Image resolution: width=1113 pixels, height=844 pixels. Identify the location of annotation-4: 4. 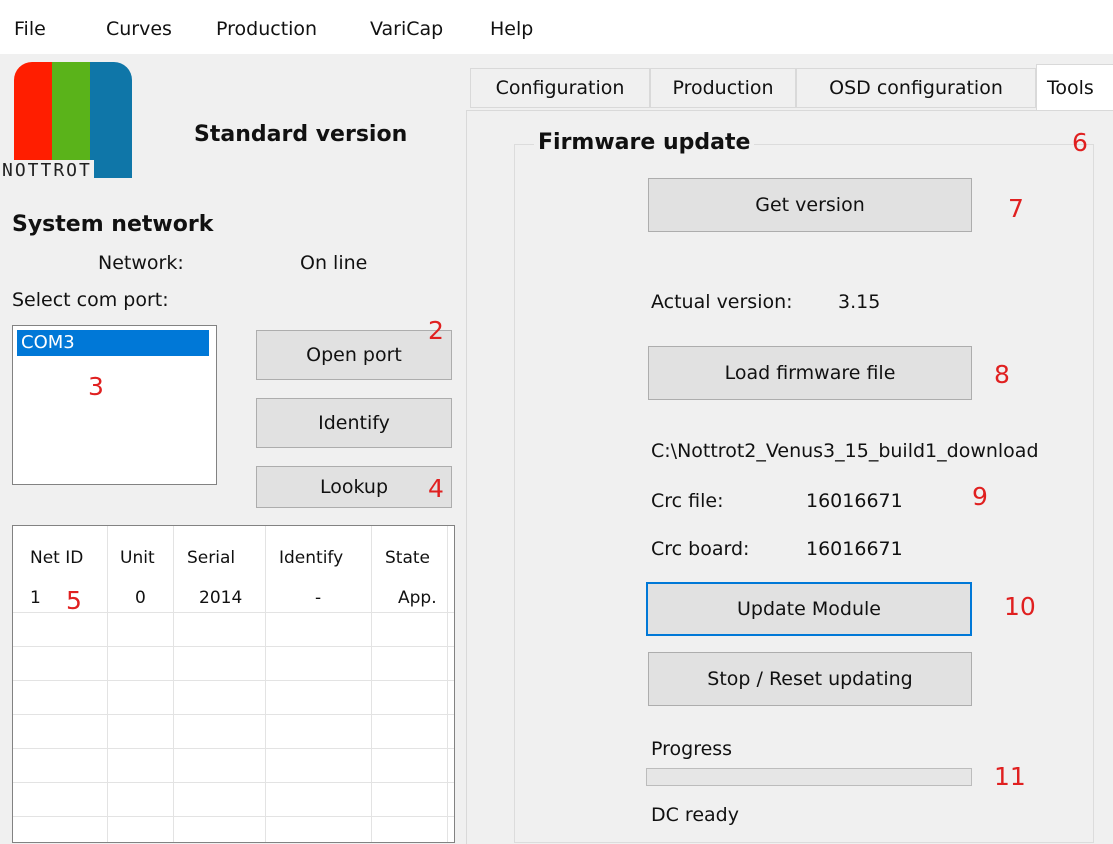
(436, 488).